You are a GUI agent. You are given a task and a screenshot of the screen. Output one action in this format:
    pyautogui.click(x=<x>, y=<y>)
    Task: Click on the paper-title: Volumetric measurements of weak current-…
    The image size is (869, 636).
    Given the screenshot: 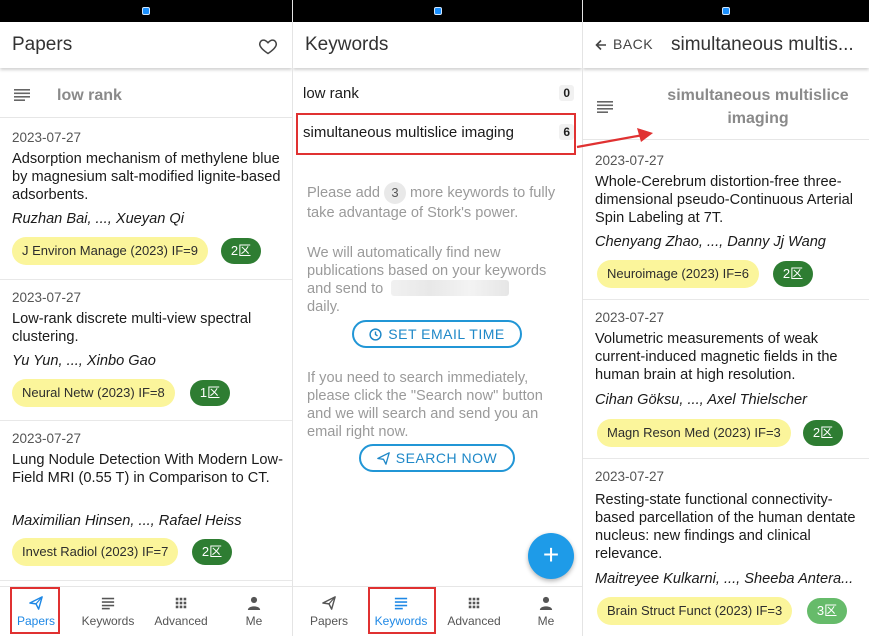 What is the action you would take?
    pyautogui.click(x=716, y=357)
    